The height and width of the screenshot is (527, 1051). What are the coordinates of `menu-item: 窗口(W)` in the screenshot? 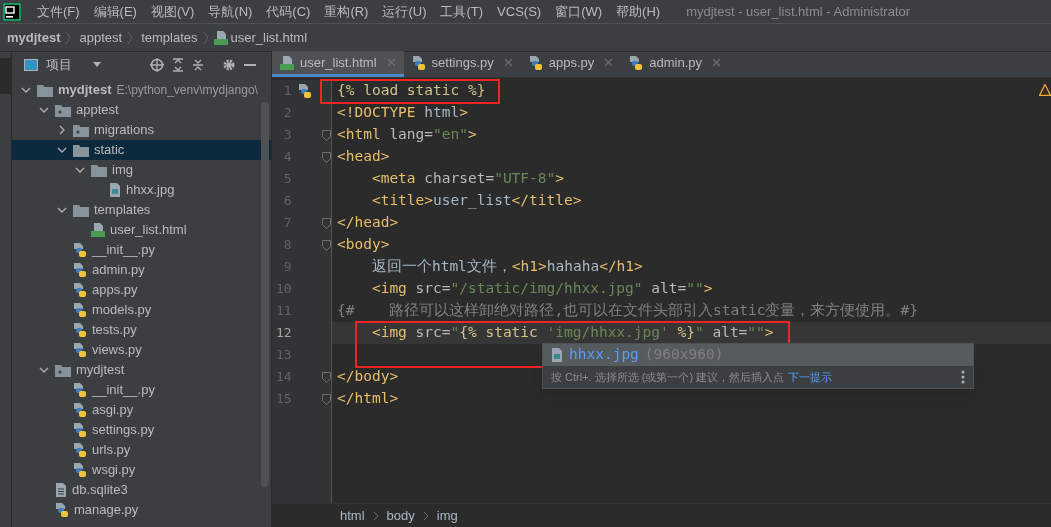 It's located at (579, 11).